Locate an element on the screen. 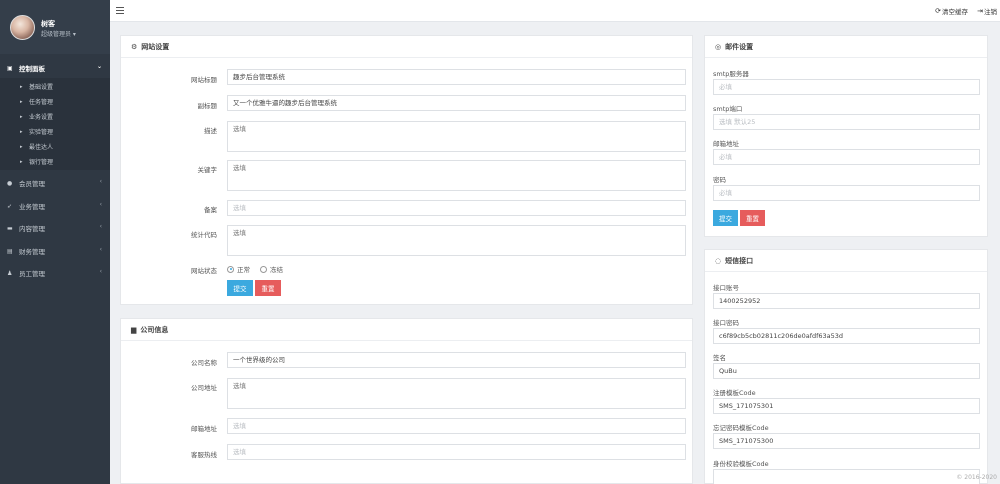 This screenshot has width=1000, height=484. smtp-server-input: 必填 is located at coordinates (846, 87).